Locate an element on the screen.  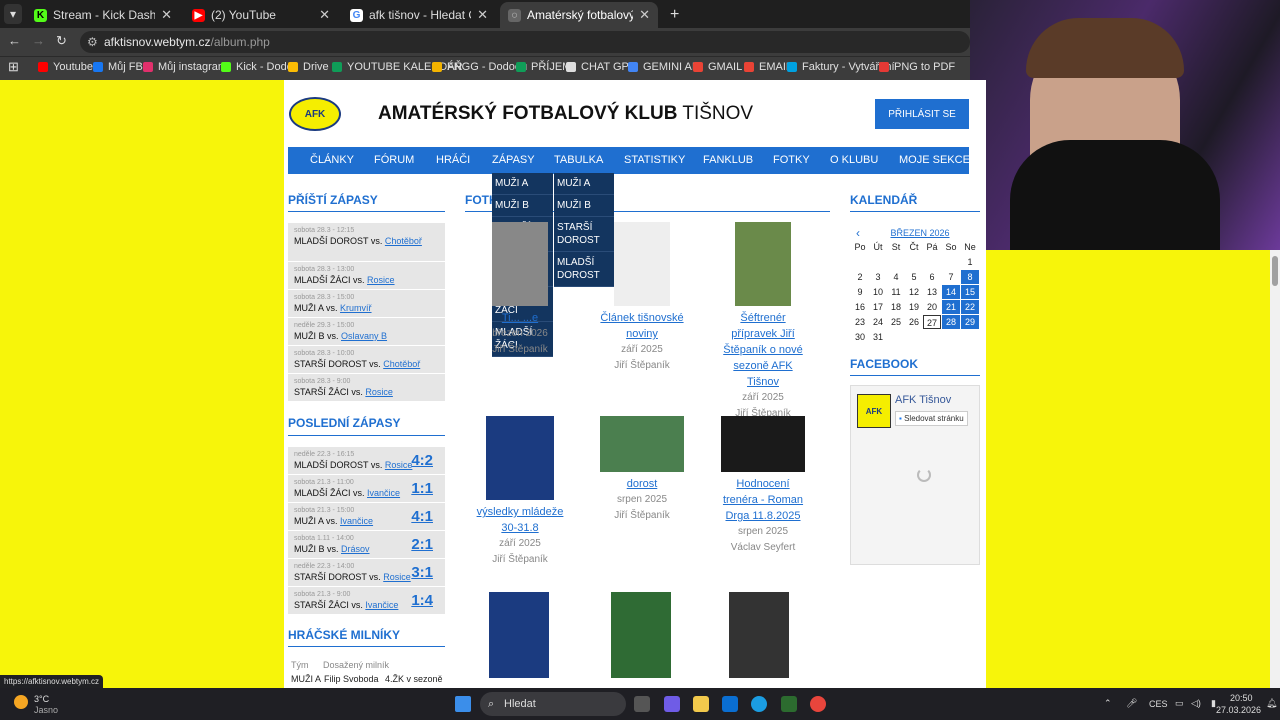
clock-date: 27.03.2026 is located at coordinates (1238, 710).